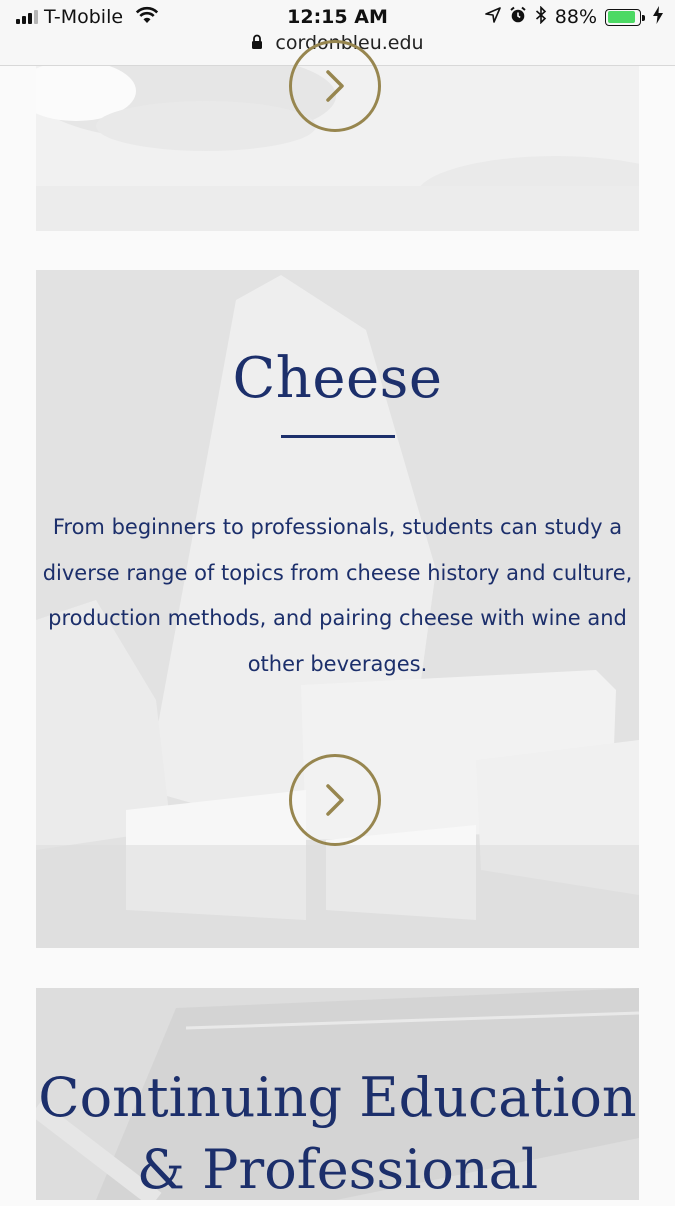 This screenshot has width=675, height=1206. What do you see at coordinates (337, 1133) in the screenshot?
I see `continuing-education-title: Continuing Education & Professional` at bounding box center [337, 1133].